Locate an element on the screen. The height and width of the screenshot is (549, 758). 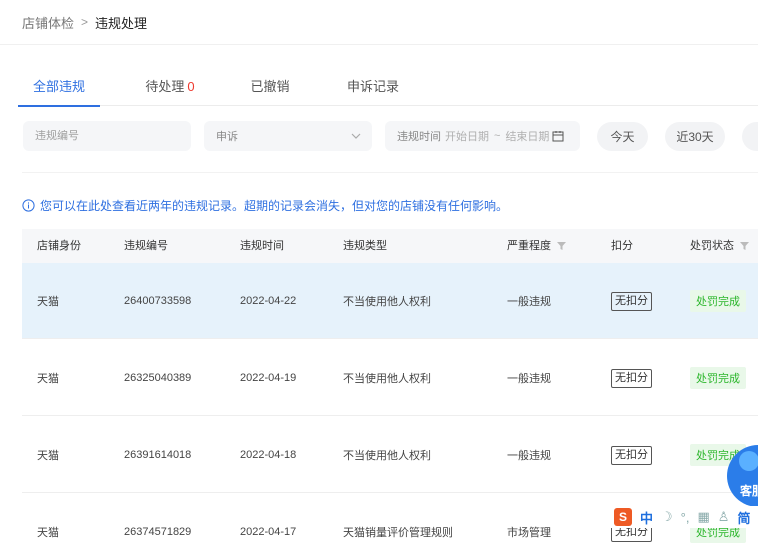
column-header-deduction: 扣分 is located at coordinates (622, 246).